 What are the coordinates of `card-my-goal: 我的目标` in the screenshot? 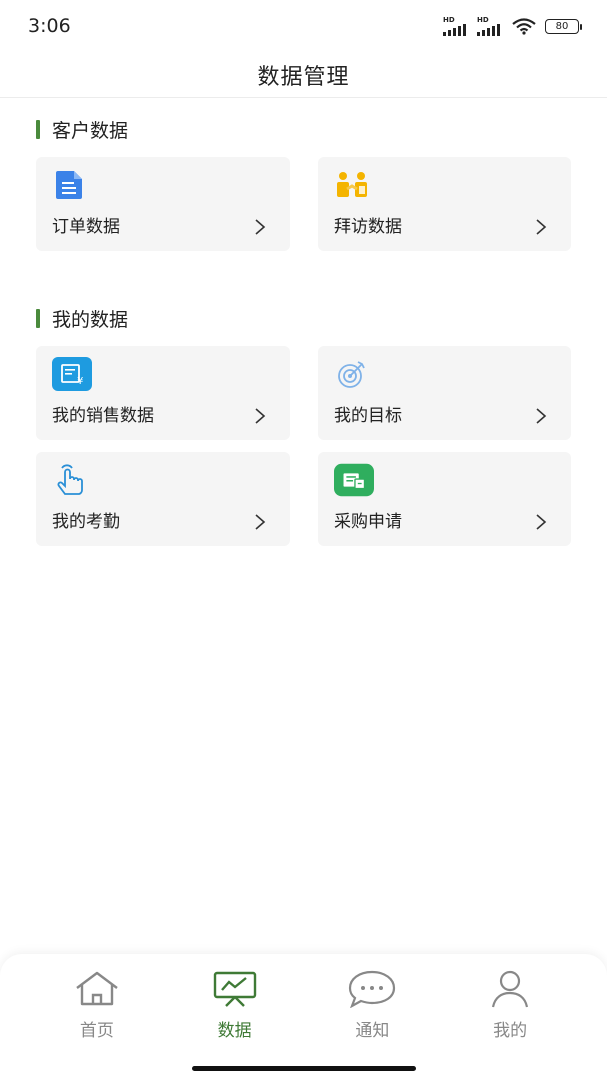 It's located at (444, 393).